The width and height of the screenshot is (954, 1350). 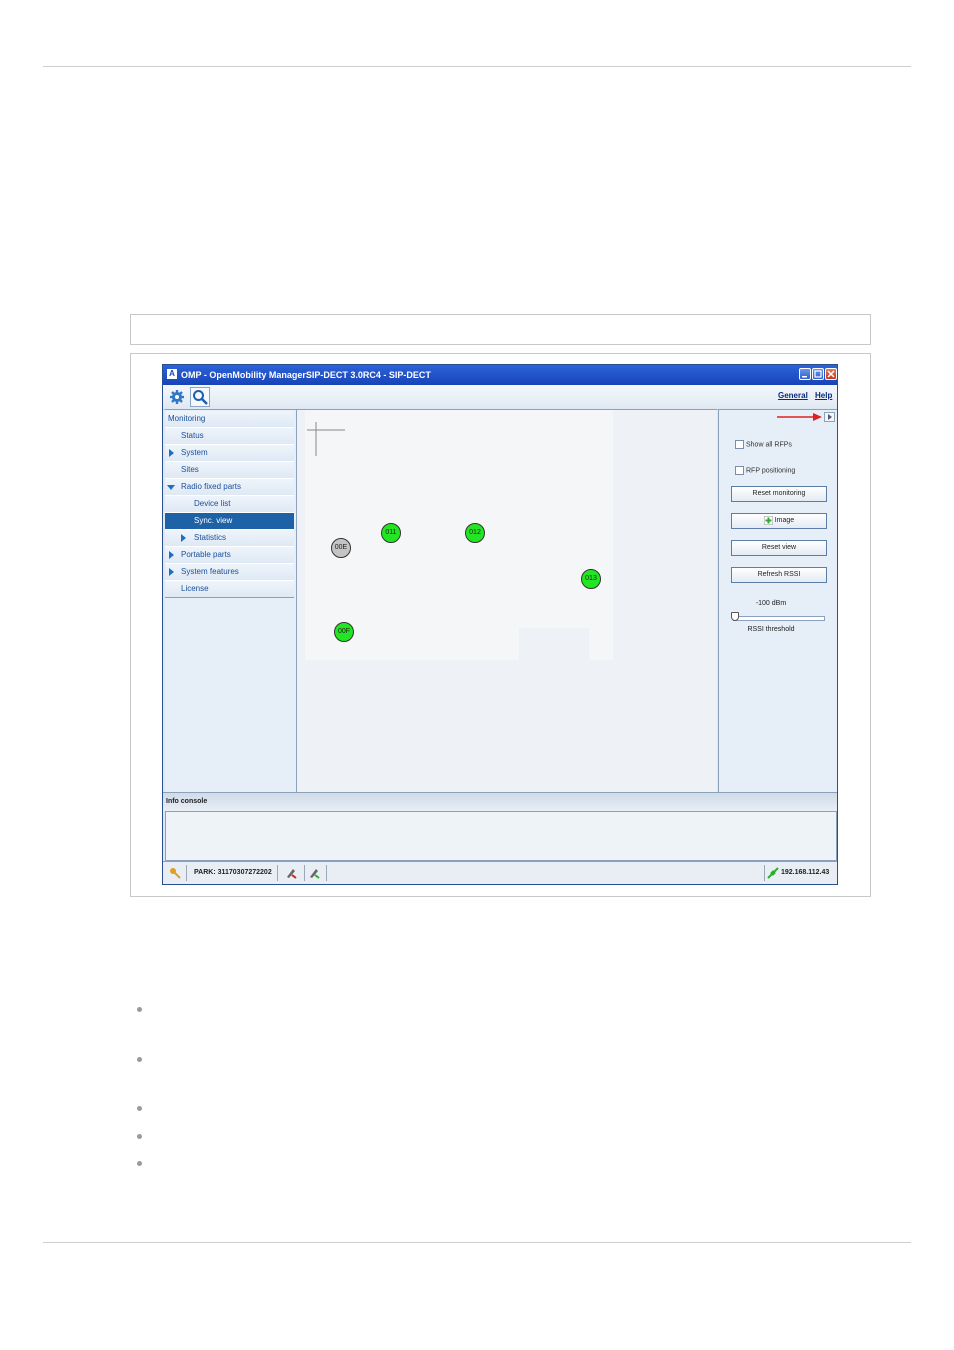 I want to click on park-label: PARK: 31170307272202, so click(x=233, y=872).